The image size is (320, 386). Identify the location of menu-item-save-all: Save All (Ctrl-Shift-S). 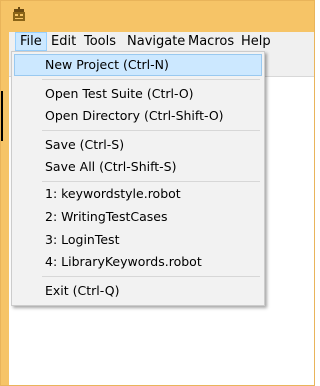
(138, 167).